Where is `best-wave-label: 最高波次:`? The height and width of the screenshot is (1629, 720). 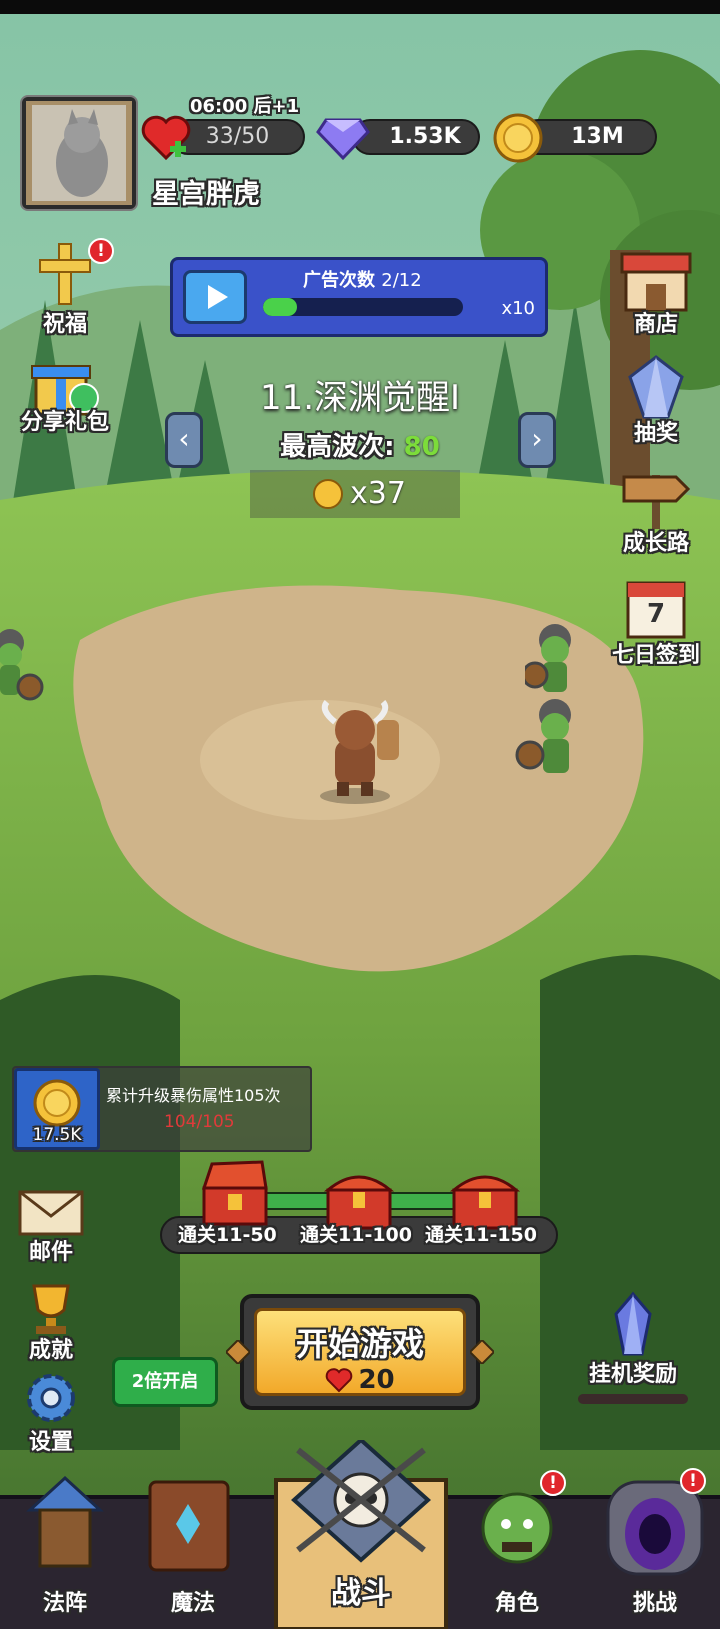 best-wave-label: 最高波次: is located at coordinates (337, 447).